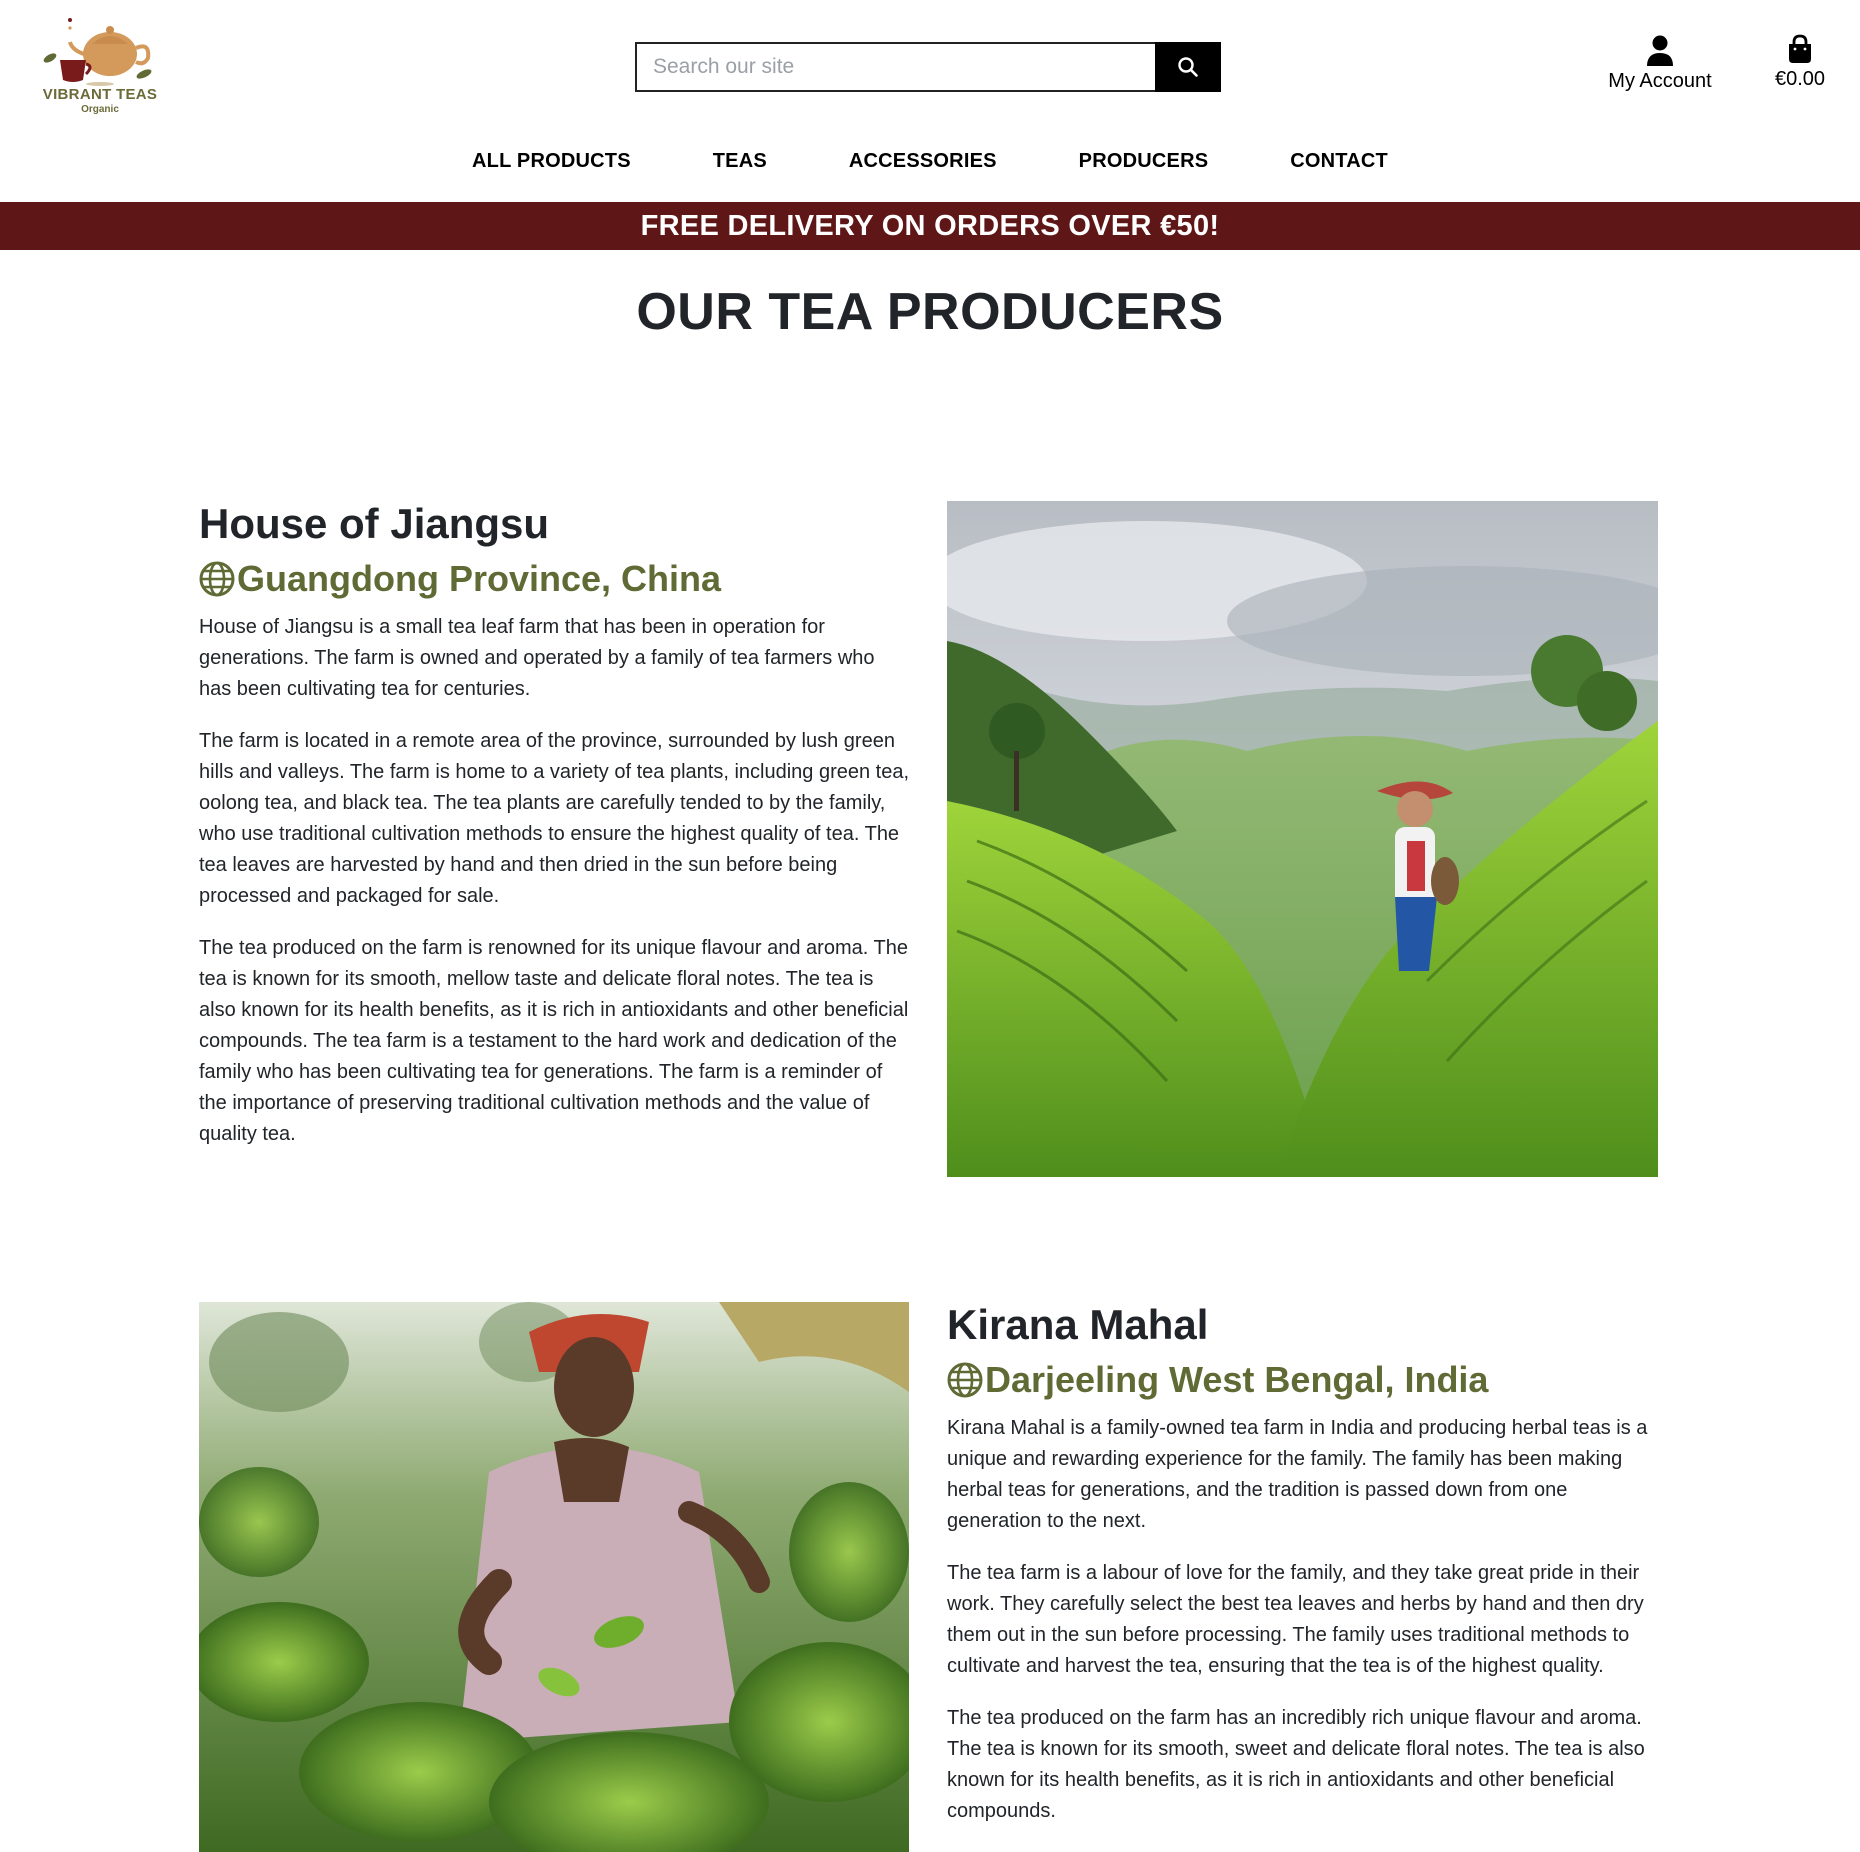 This screenshot has height=1852, width=1860. Describe the element at coordinates (895, 67) in the screenshot. I see `search-input` at that location.